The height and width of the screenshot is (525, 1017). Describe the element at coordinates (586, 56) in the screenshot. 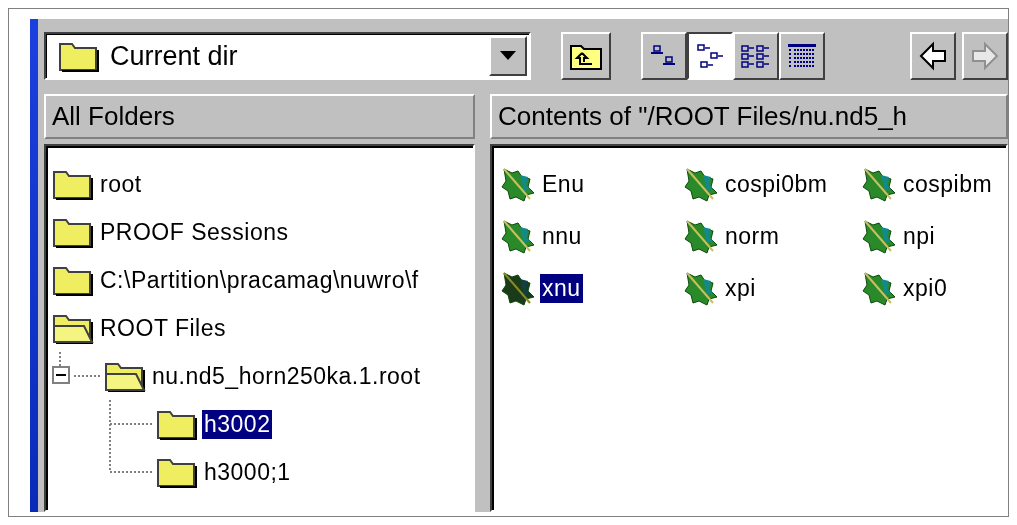

I see `parent-folder-button` at that location.